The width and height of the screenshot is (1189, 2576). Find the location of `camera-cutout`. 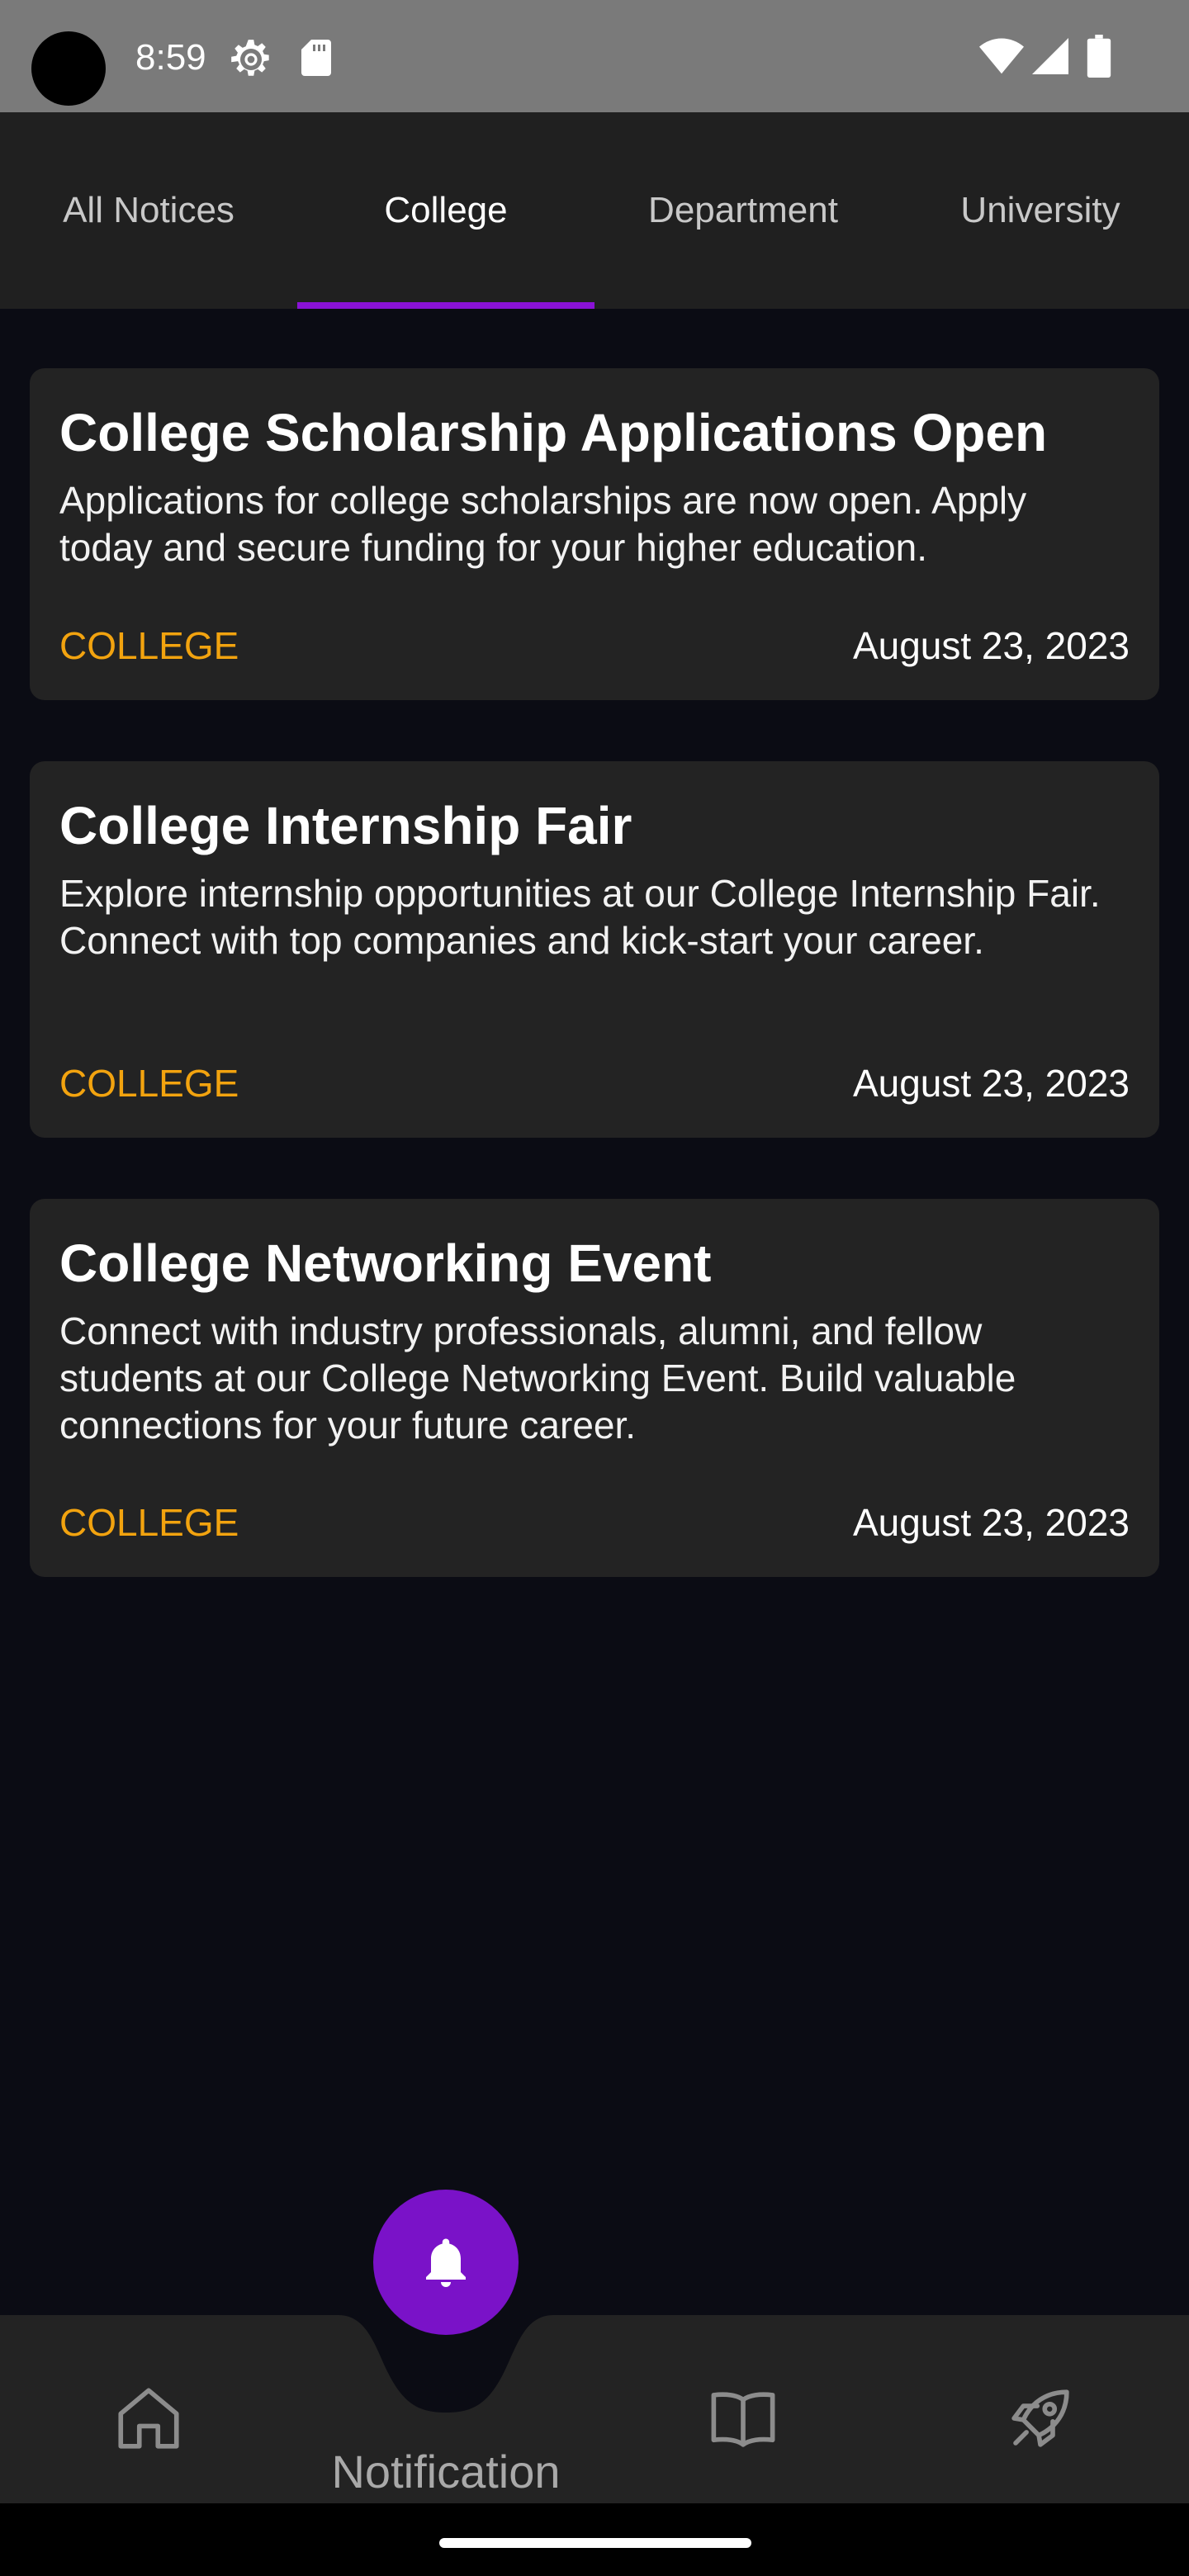

camera-cutout is located at coordinates (68, 68).